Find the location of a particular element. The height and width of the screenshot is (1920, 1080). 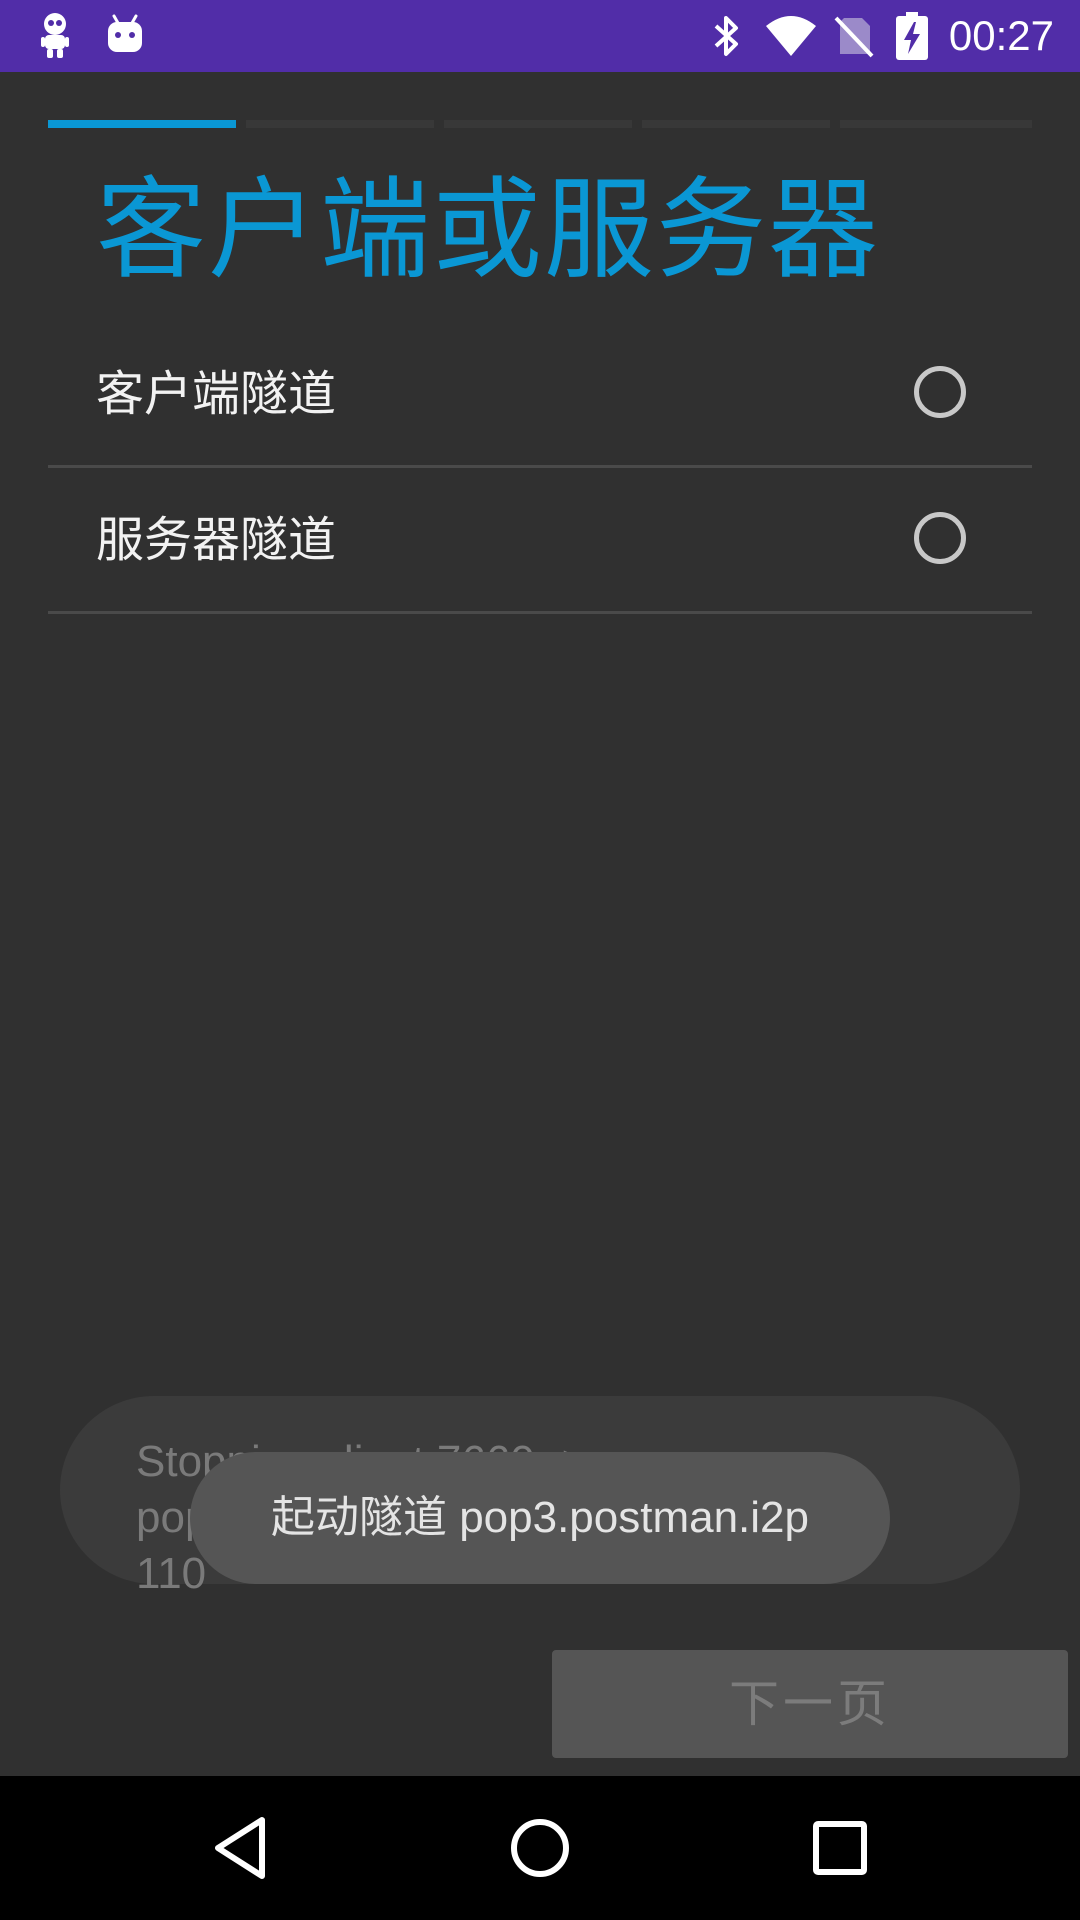

clock: 00:27 is located at coordinates (1001, 35).